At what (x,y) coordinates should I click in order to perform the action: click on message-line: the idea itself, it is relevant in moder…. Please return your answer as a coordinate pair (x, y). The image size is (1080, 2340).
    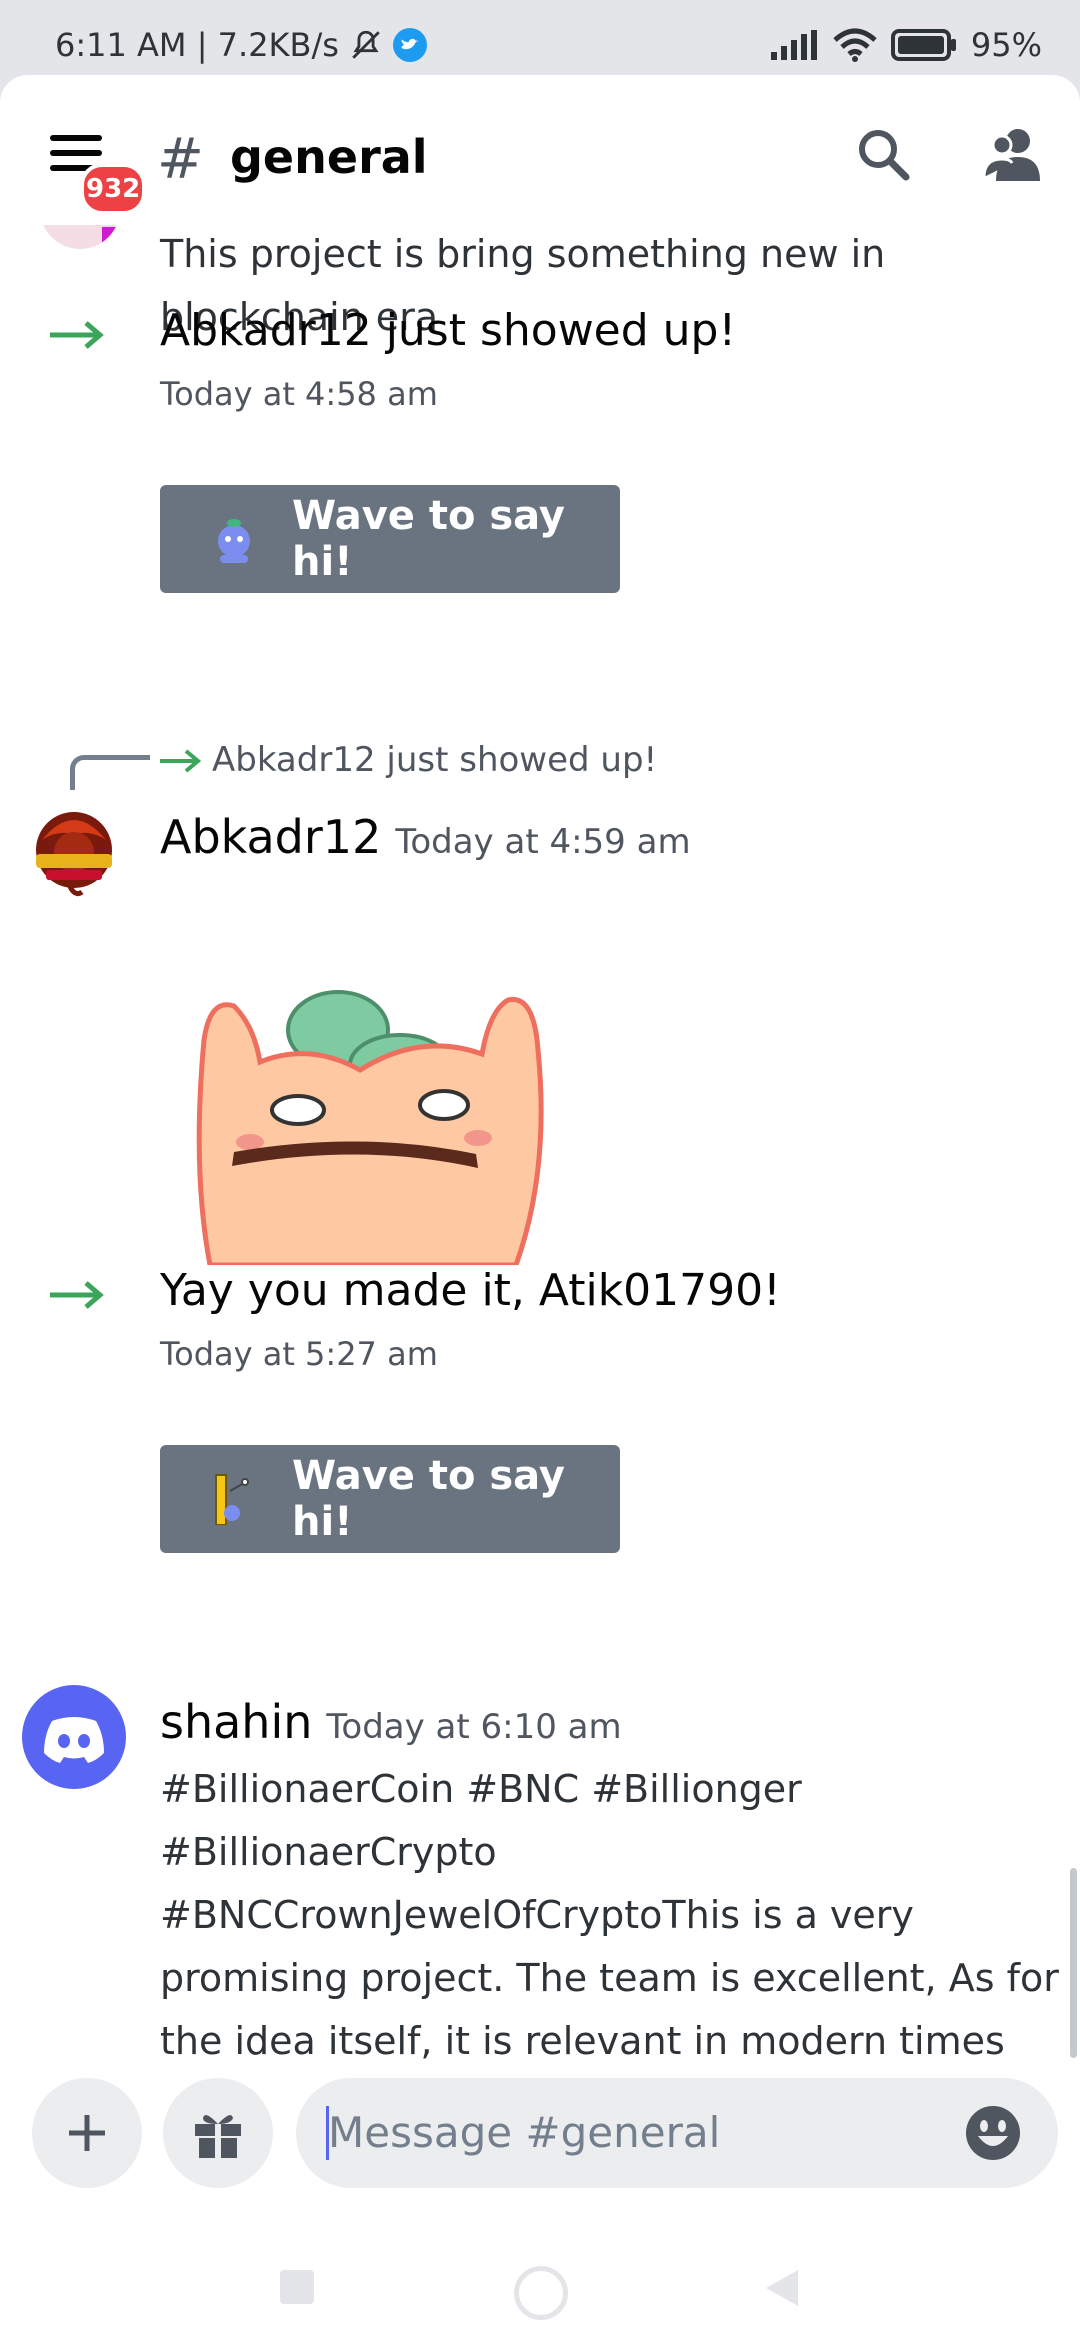
    Looking at the image, I should click on (582, 2041).